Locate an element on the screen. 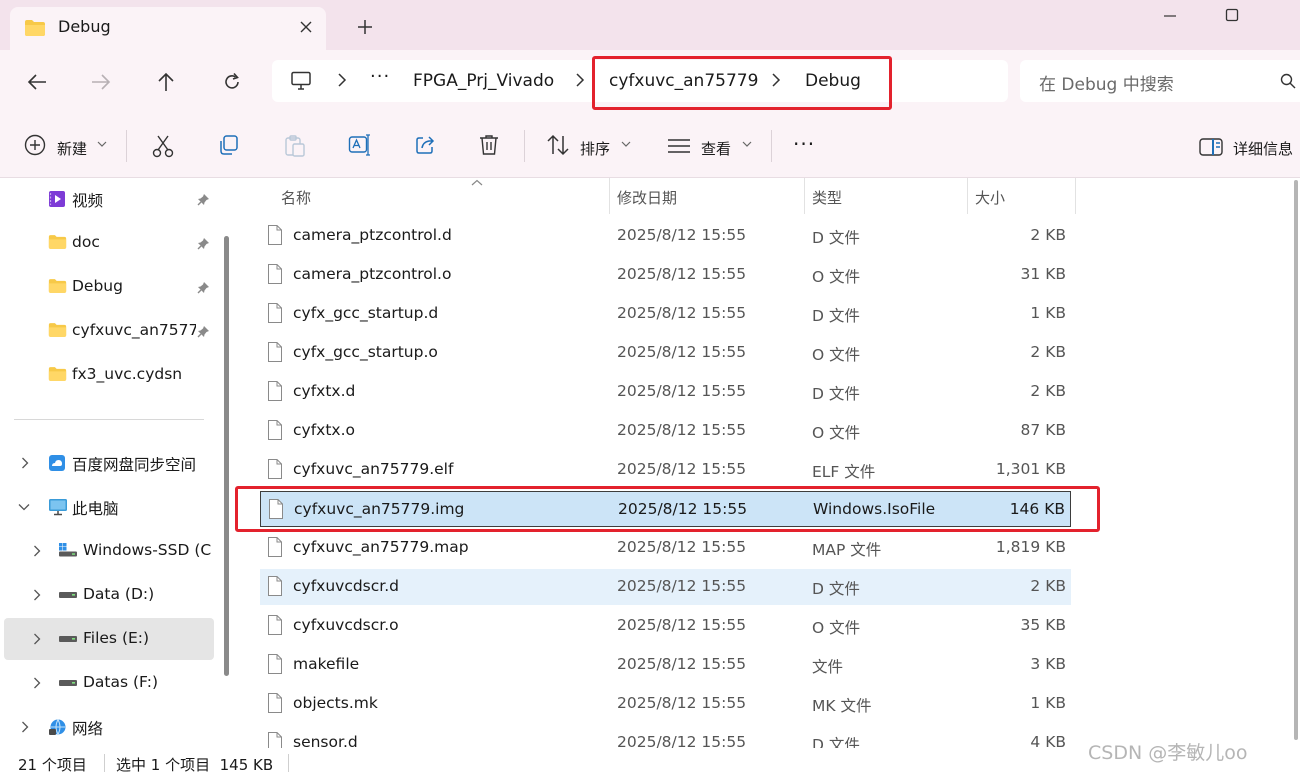 This screenshot has width=1300, height=776. computer-icon is located at coordinates (58, 507).